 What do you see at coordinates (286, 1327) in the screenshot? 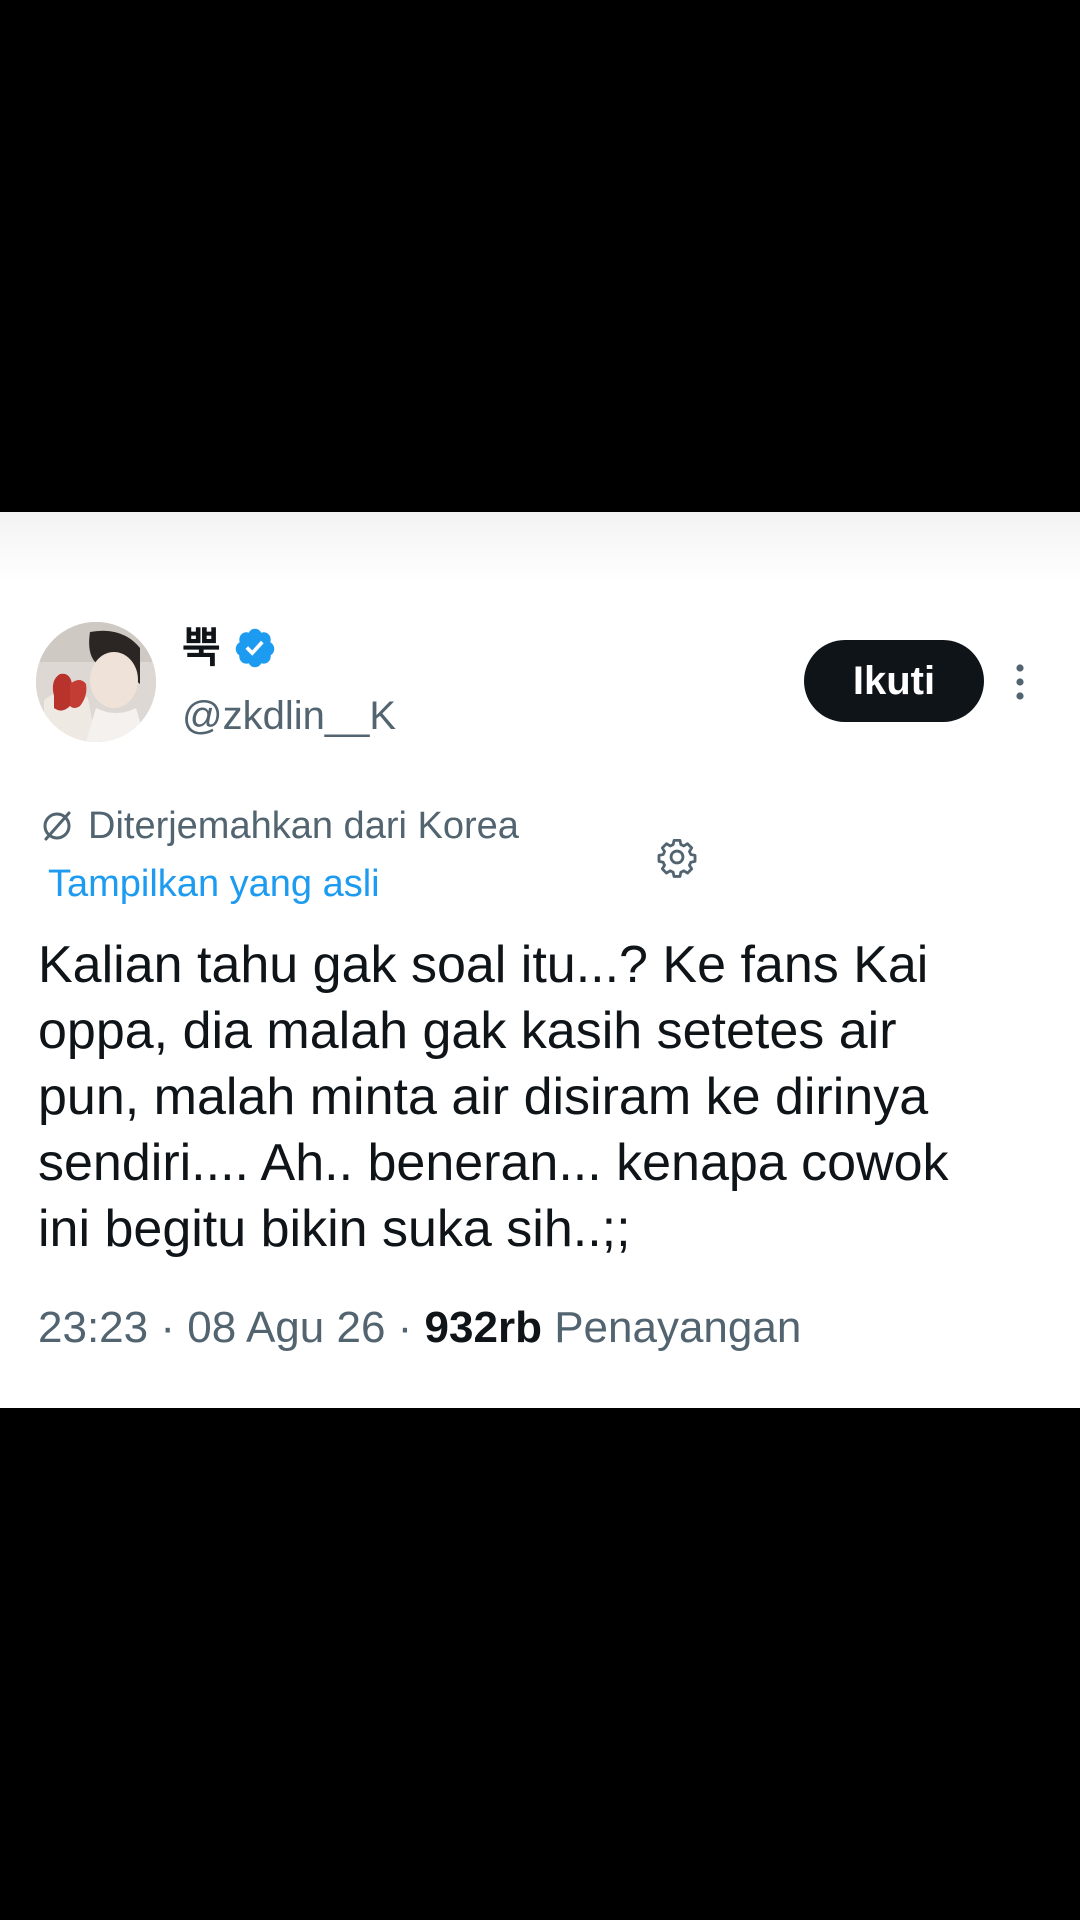
I see `tweet-date: 08 Agu 26` at bounding box center [286, 1327].